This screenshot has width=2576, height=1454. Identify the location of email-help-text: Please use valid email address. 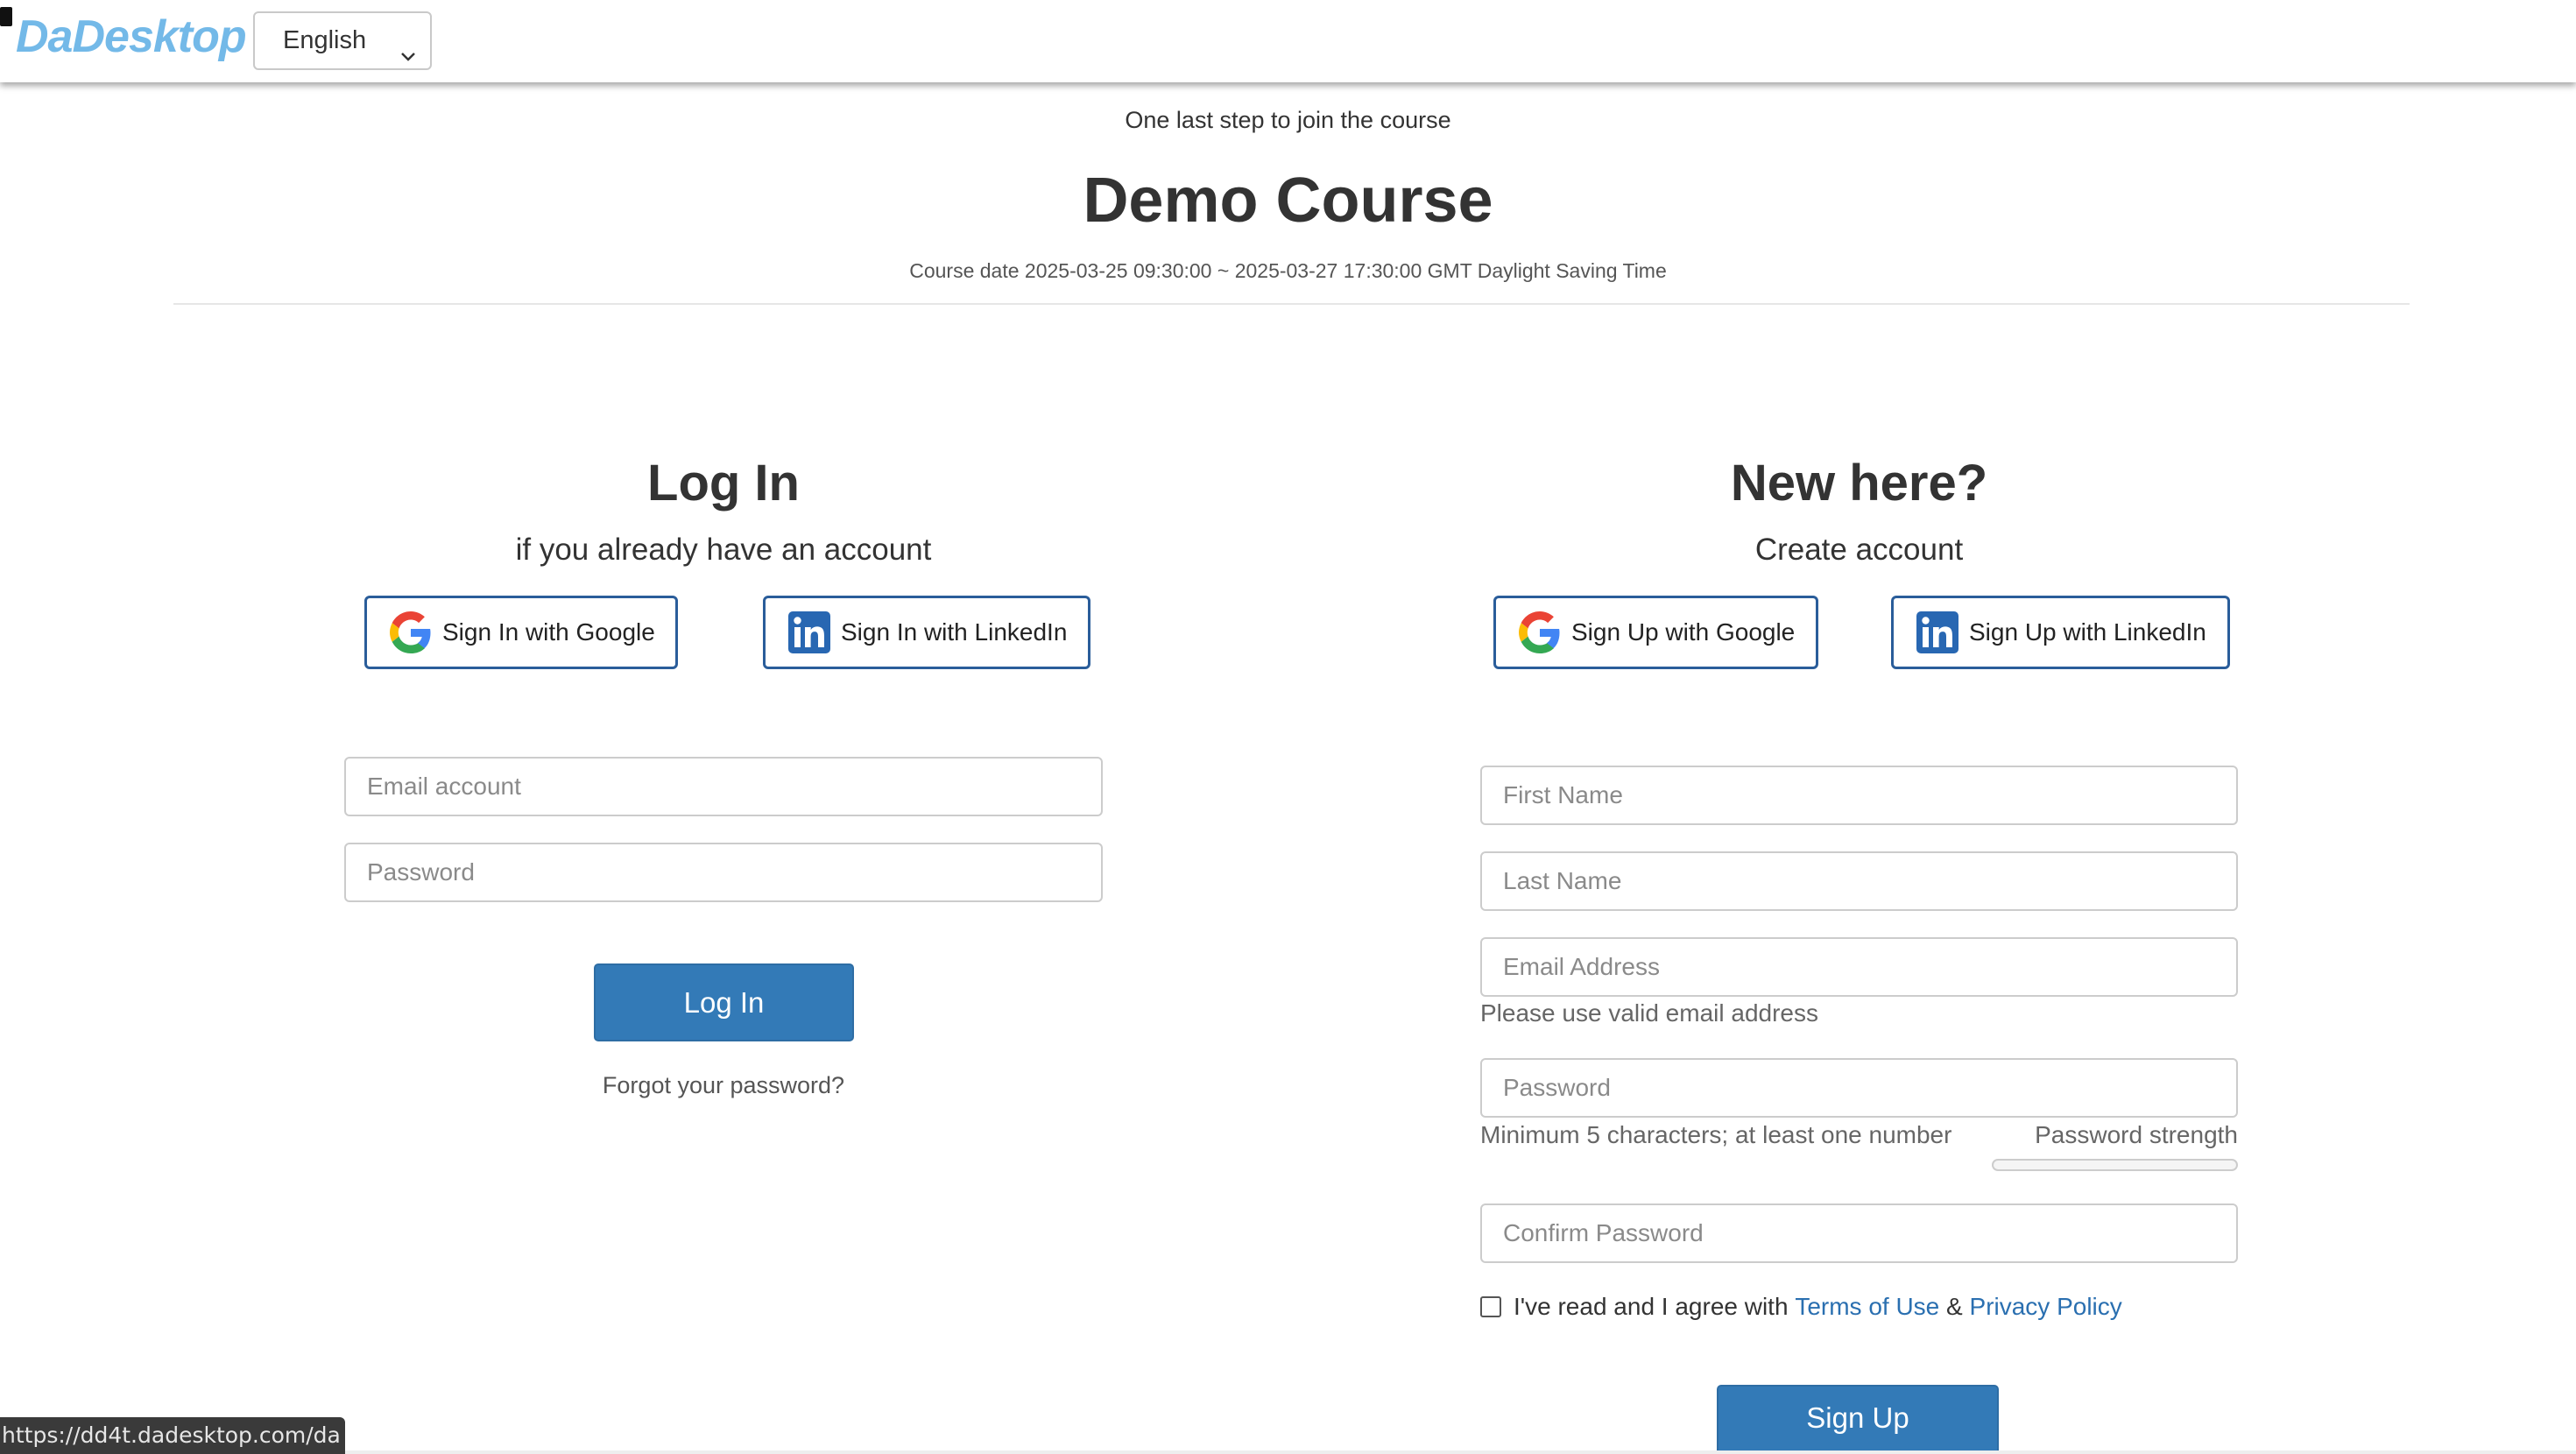
(1649, 1013).